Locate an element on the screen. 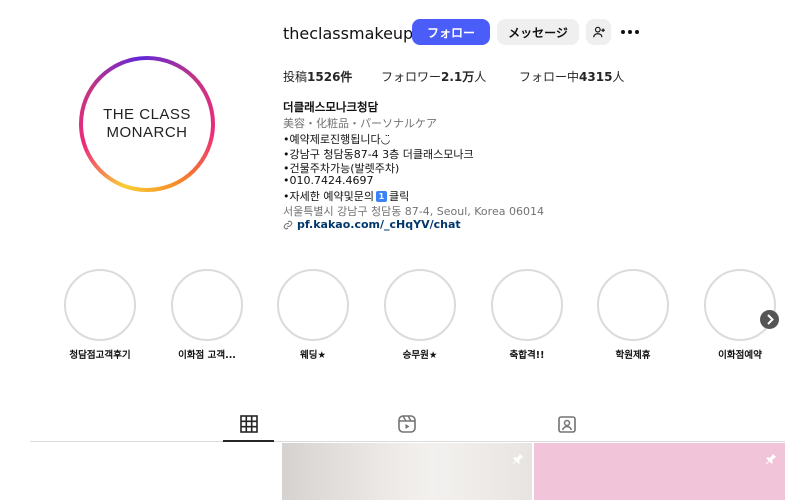  followers-suffix: 人 is located at coordinates (480, 77).